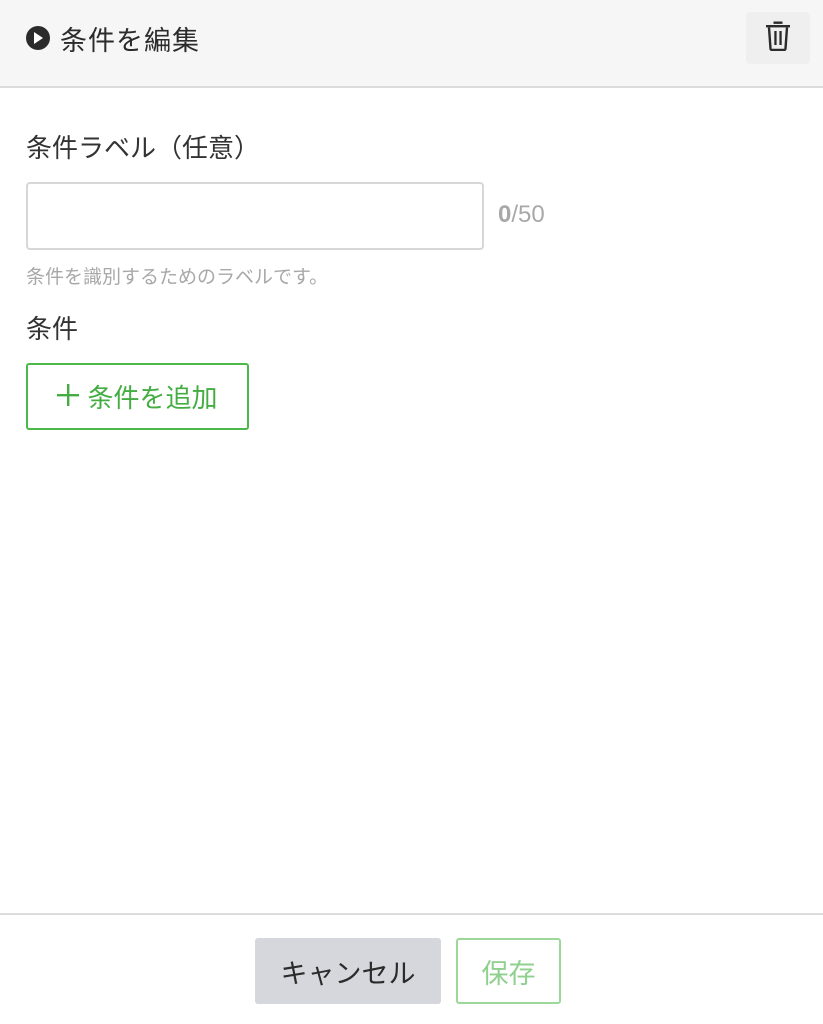 The height and width of the screenshot is (1024, 823). I want to click on delete-button, so click(778, 38).